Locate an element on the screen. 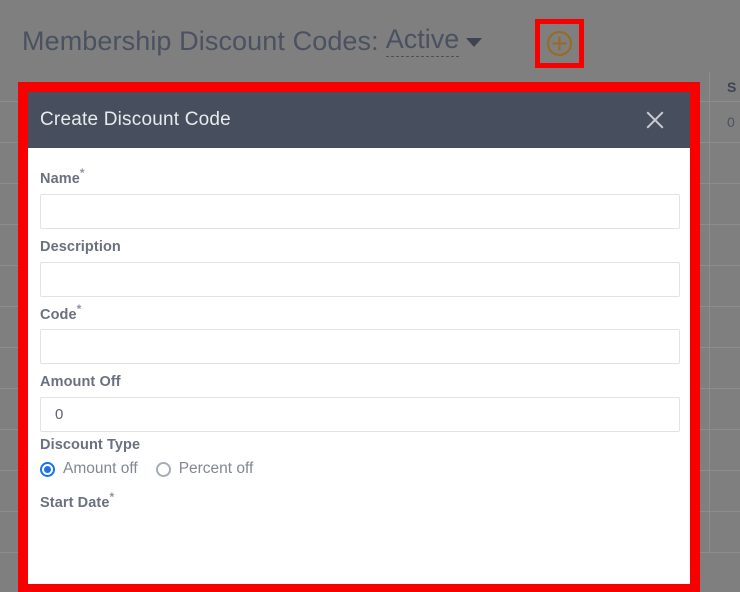  modal-title: Create Discount Code is located at coordinates (135, 119).